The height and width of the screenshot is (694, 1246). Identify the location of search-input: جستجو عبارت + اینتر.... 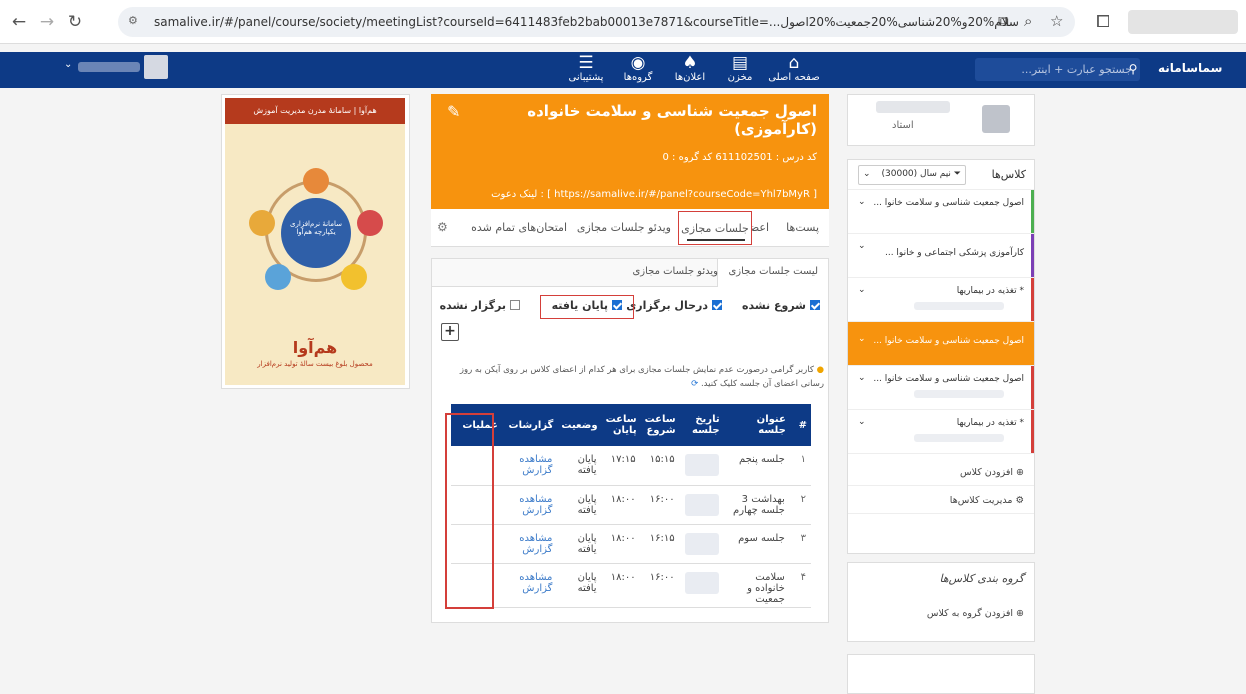
(1057, 69).